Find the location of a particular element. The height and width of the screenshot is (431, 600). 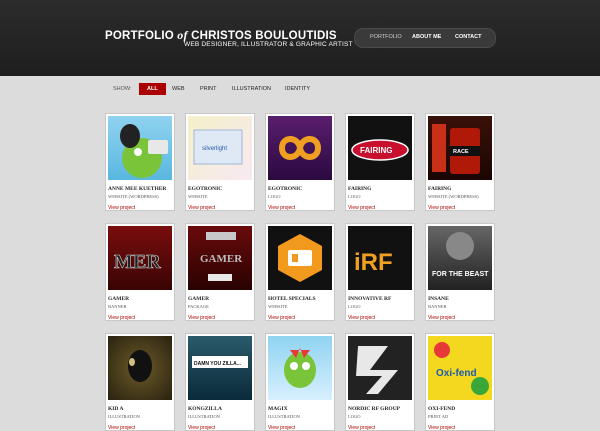

hotel-hexagon-icon is located at coordinates (300, 258).